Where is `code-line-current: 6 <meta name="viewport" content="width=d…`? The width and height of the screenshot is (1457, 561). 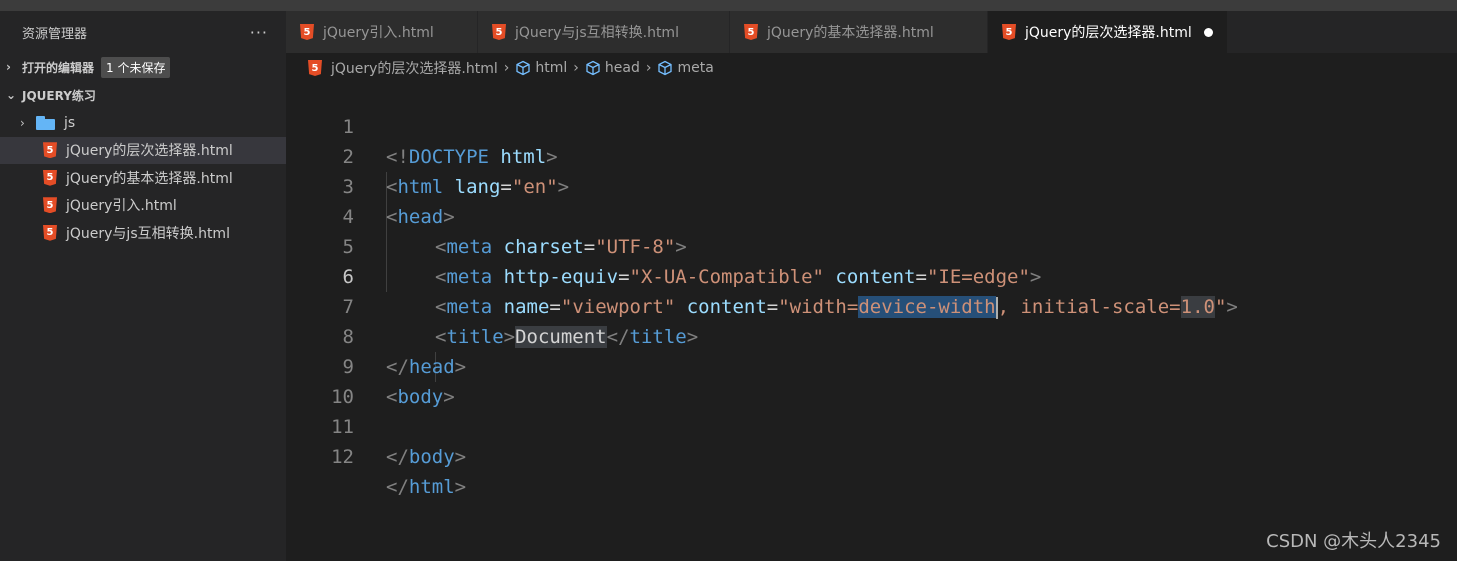
code-line-current: 6 <meta name="viewport" content="width=d… is located at coordinates (762, 275).